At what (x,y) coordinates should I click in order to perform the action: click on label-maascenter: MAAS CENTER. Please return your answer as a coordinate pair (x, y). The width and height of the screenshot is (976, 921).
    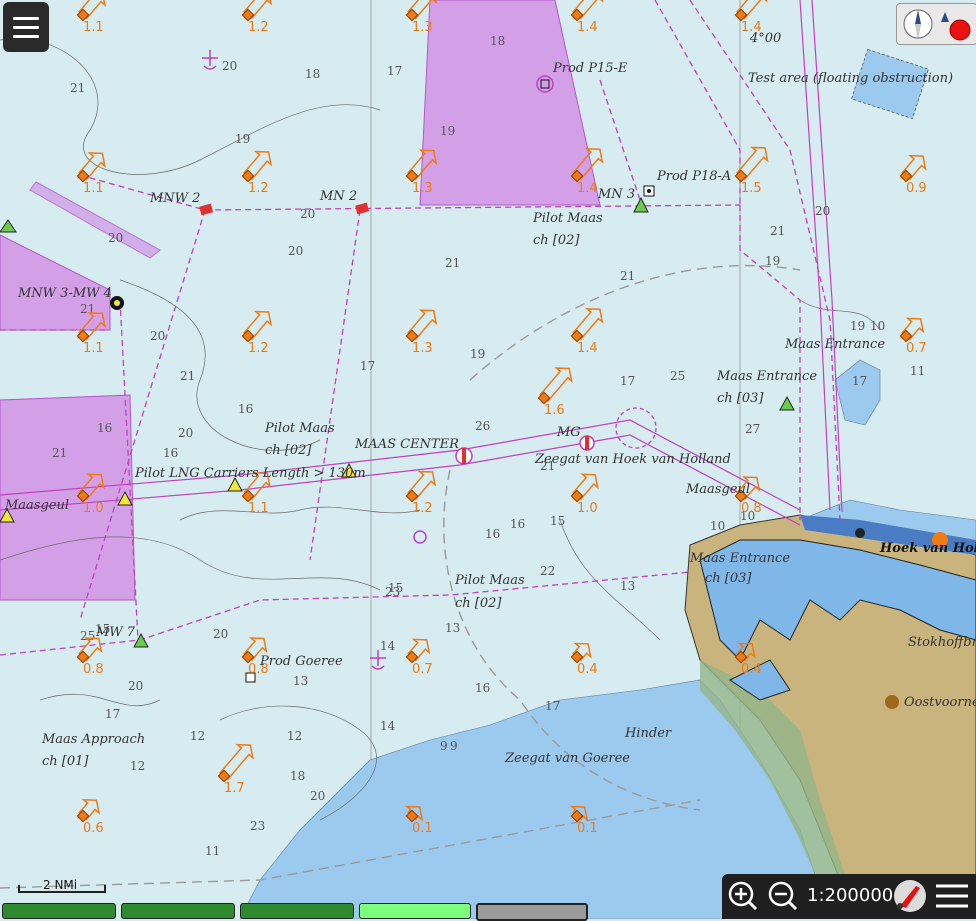
    Looking at the image, I should click on (406, 444).